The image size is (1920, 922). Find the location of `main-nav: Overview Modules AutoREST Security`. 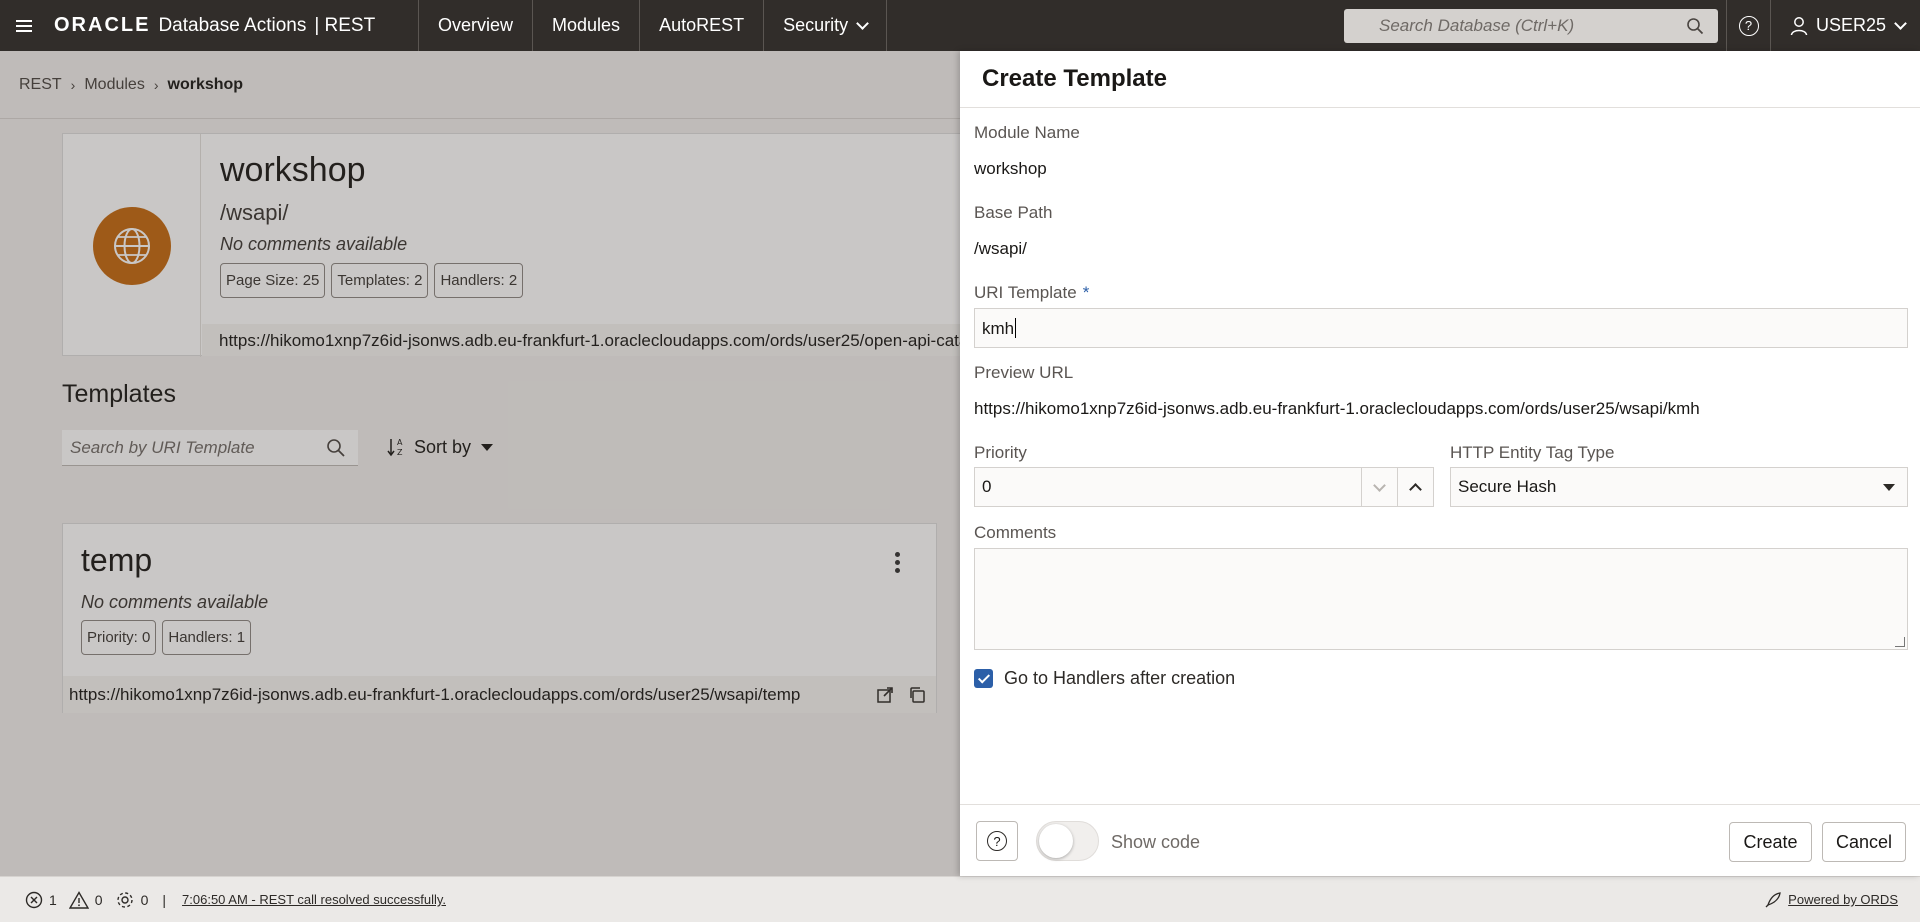

main-nav: Overview Modules AutoREST Security is located at coordinates (653, 25).